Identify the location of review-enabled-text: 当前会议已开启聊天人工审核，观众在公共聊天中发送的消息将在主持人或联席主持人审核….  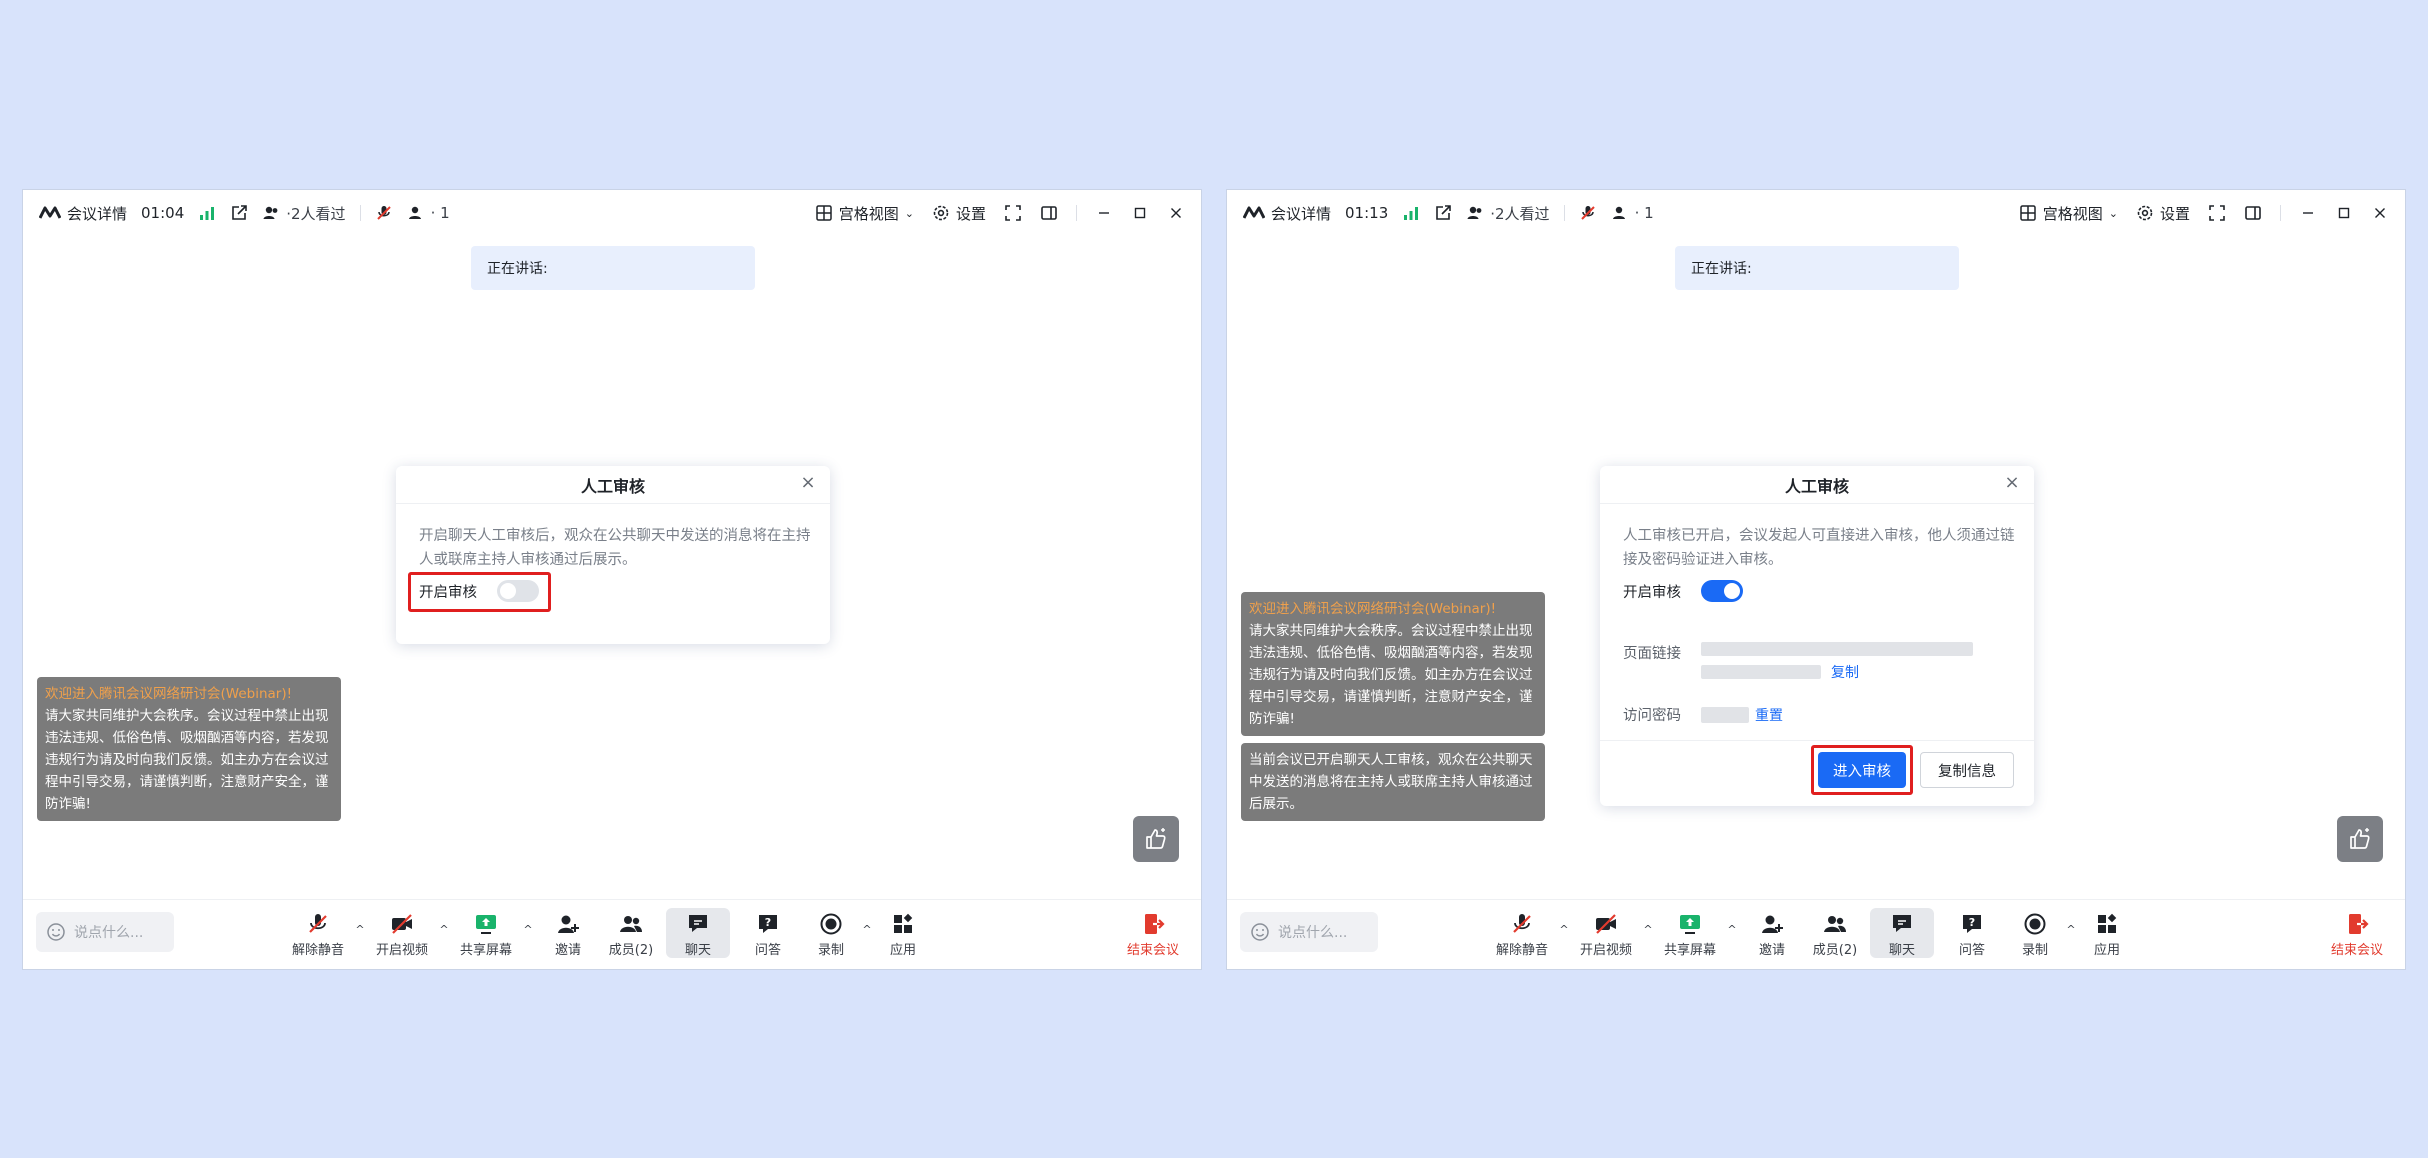
(1391, 782).